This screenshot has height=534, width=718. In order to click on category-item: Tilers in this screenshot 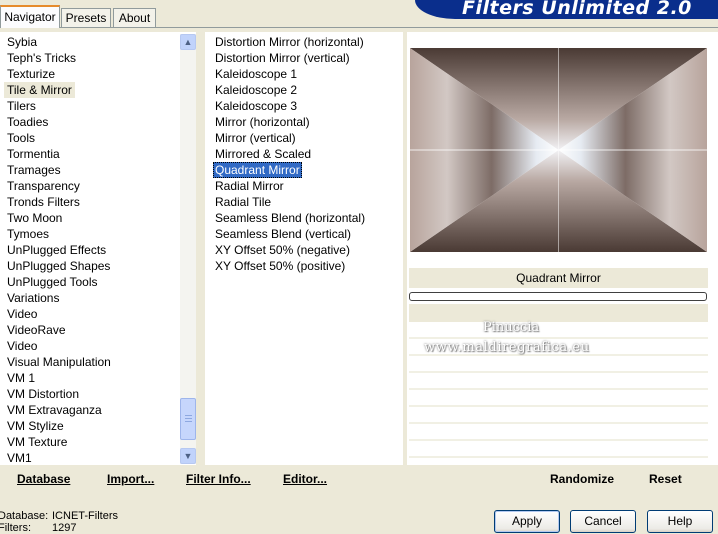, I will do `click(21, 106)`.